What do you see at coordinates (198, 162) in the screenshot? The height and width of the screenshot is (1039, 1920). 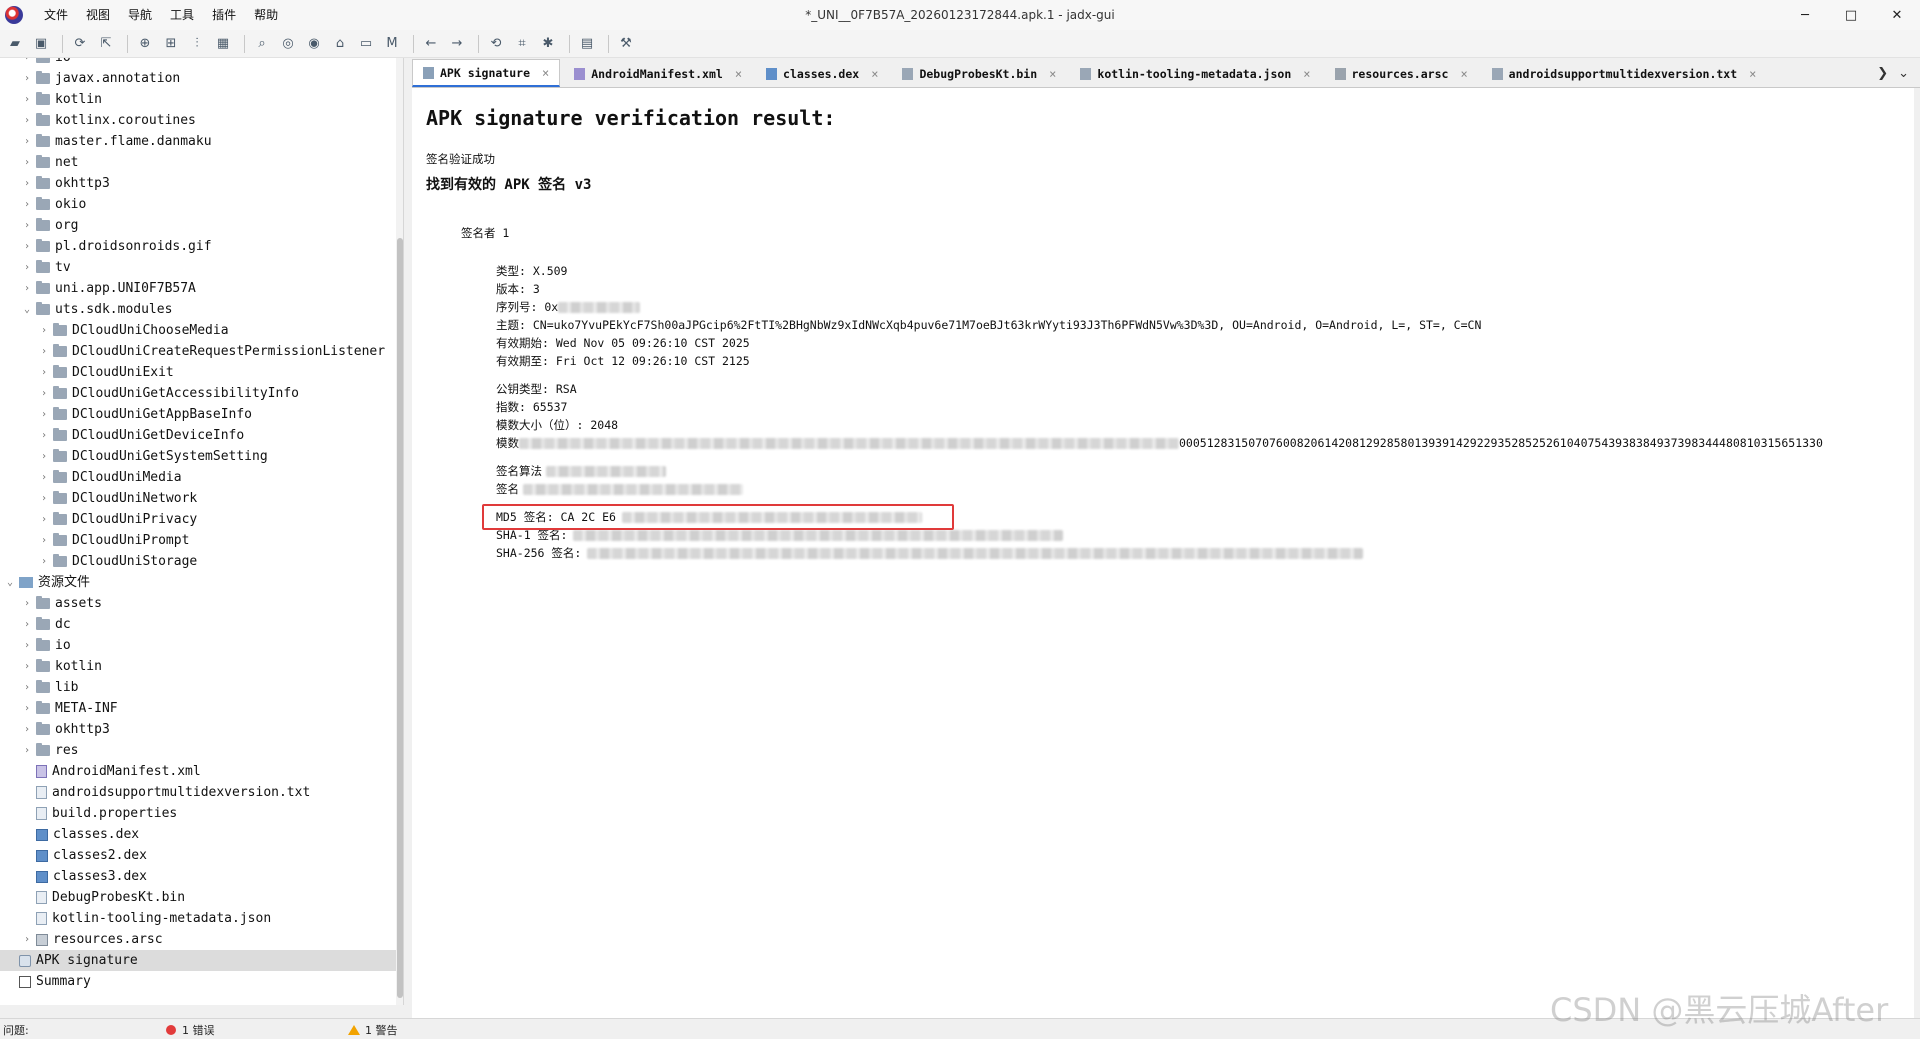 I see `tree-item: › net` at bounding box center [198, 162].